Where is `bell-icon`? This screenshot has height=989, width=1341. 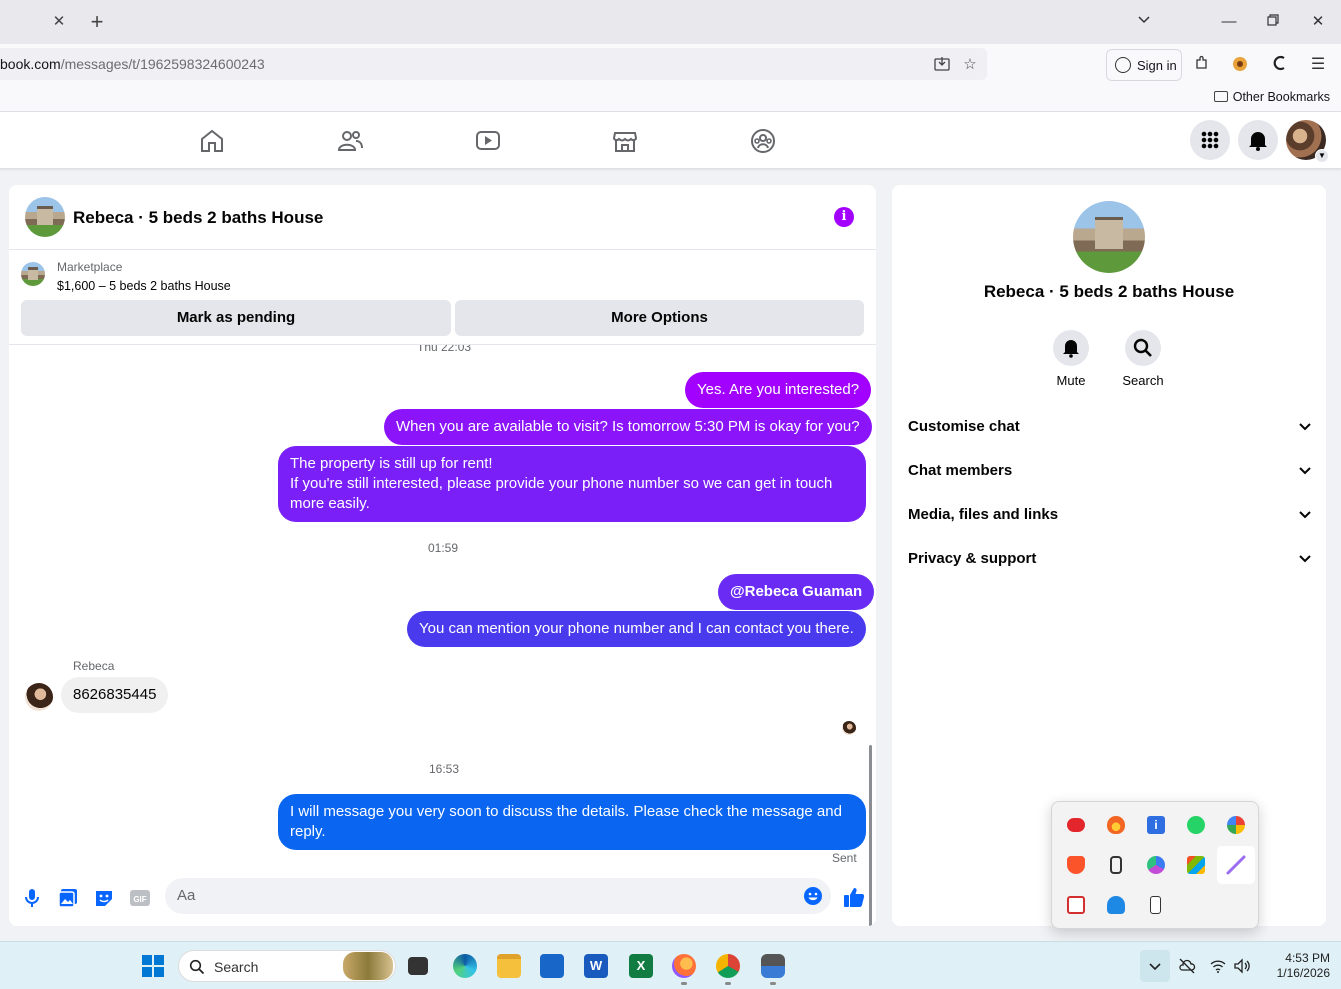
bell-icon is located at coordinates (1071, 348).